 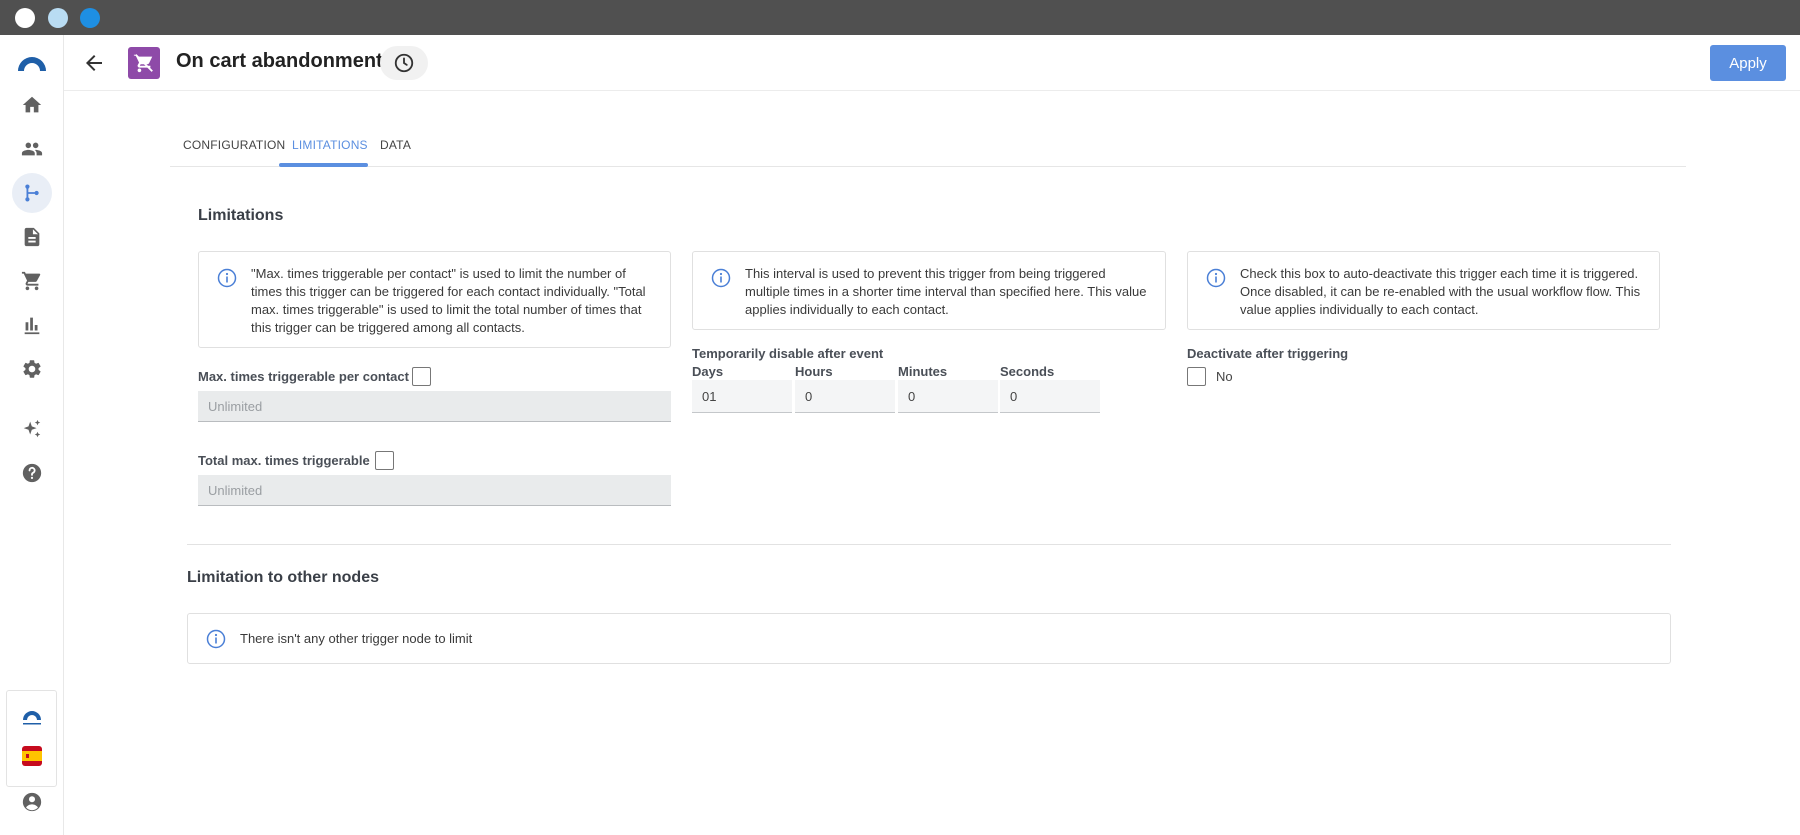 What do you see at coordinates (323, 165) in the screenshot?
I see `active-tab-indicator` at bounding box center [323, 165].